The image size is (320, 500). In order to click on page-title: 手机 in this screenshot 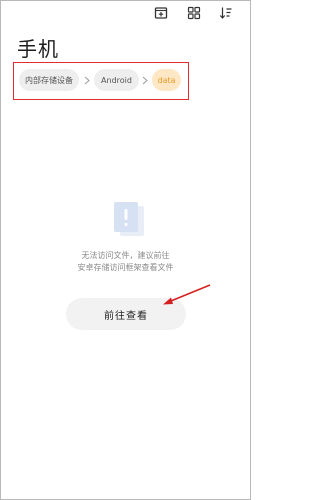, I will do `click(38, 49)`.